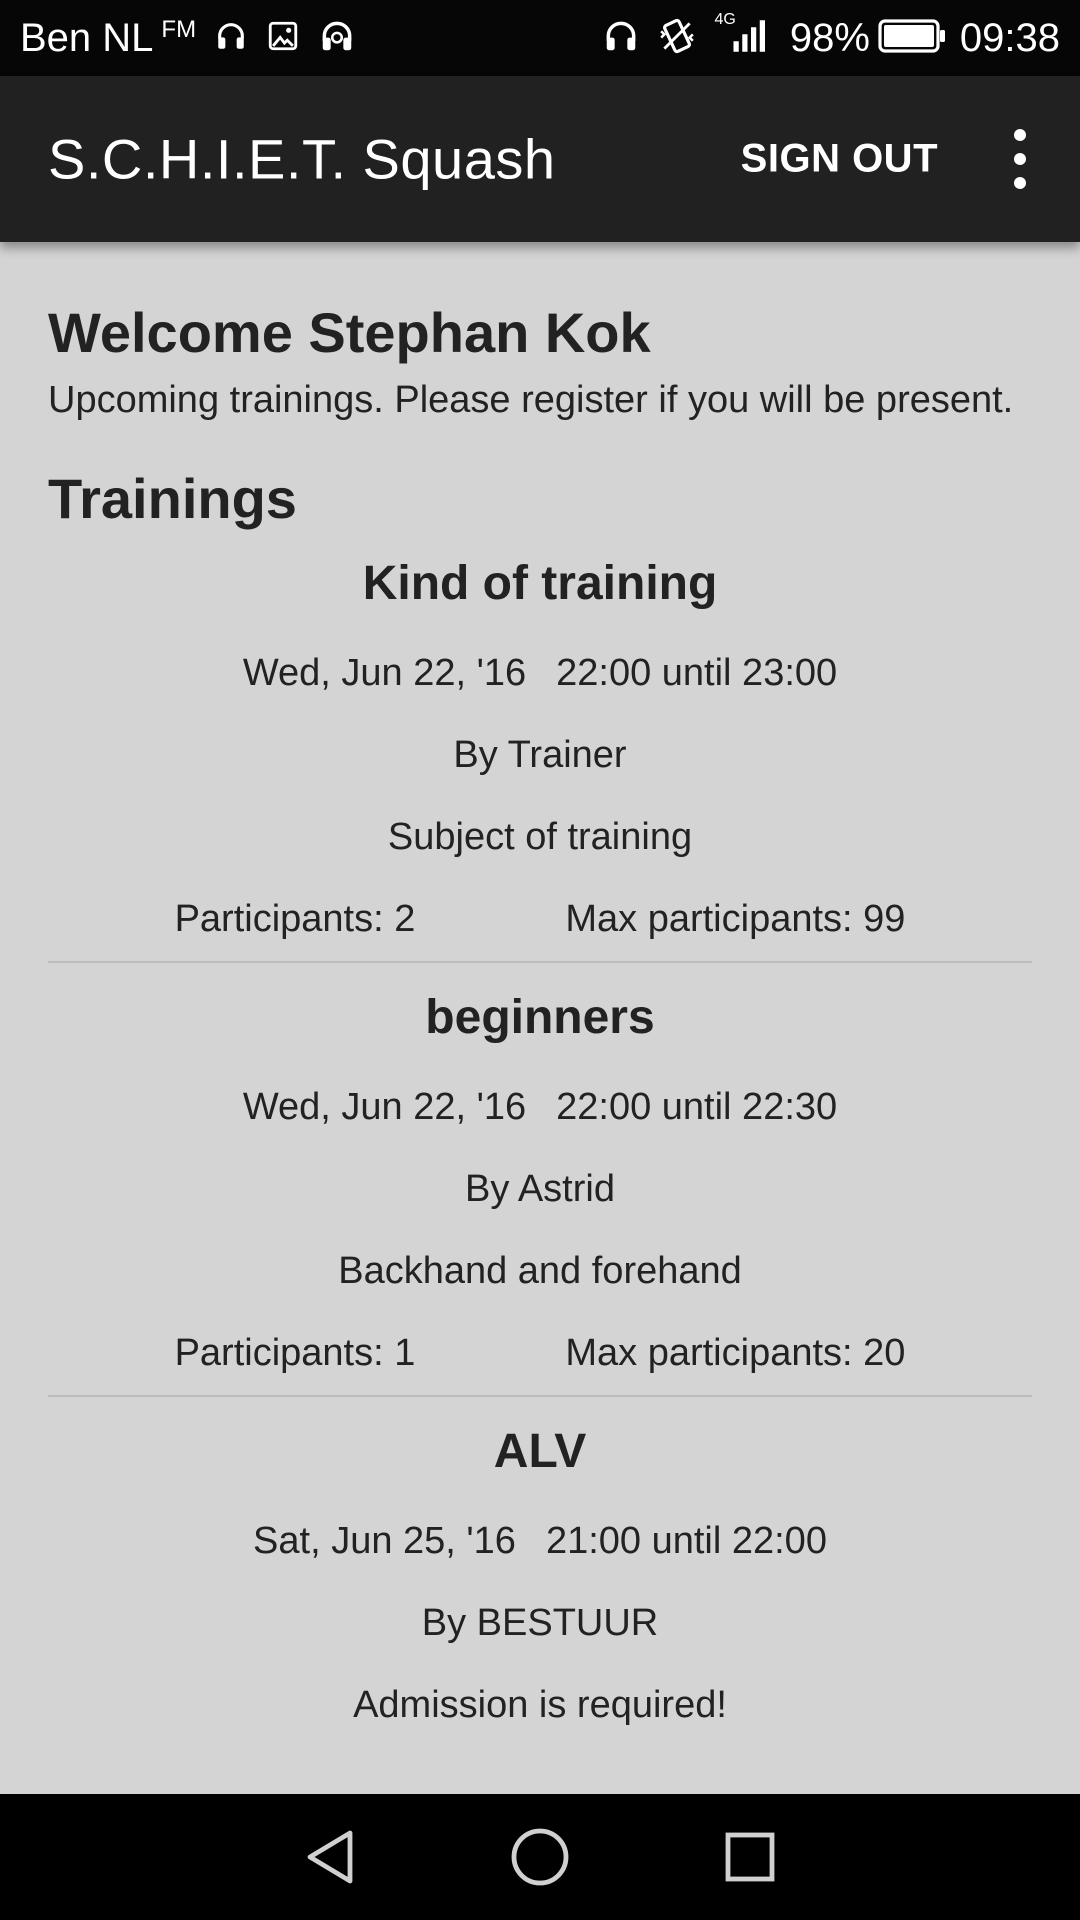  What do you see at coordinates (540, 1018) in the screenshot?
I see `training-name: beginners` at bounding box center [540, 1018].